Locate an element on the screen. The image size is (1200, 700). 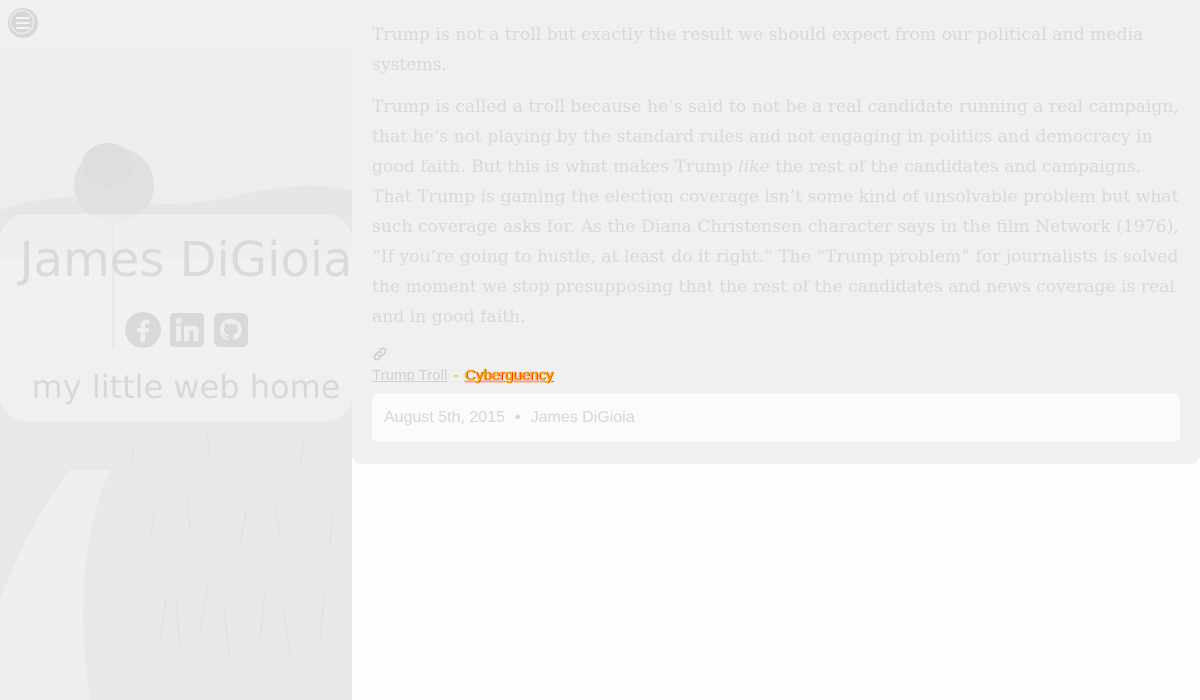
github-link is located at coordinates (231, 330).